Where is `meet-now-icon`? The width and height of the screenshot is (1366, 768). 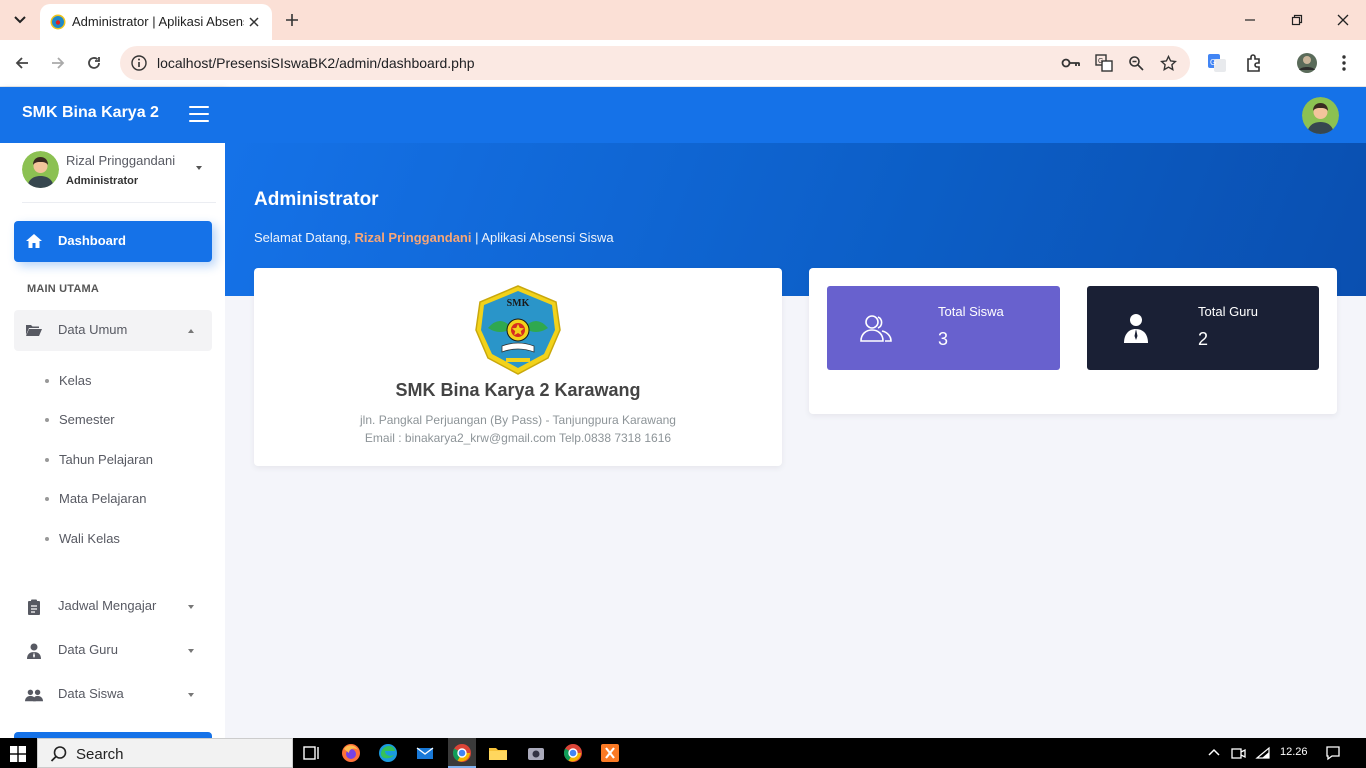
meet-now-icon is located at coordinates (1238, 753).